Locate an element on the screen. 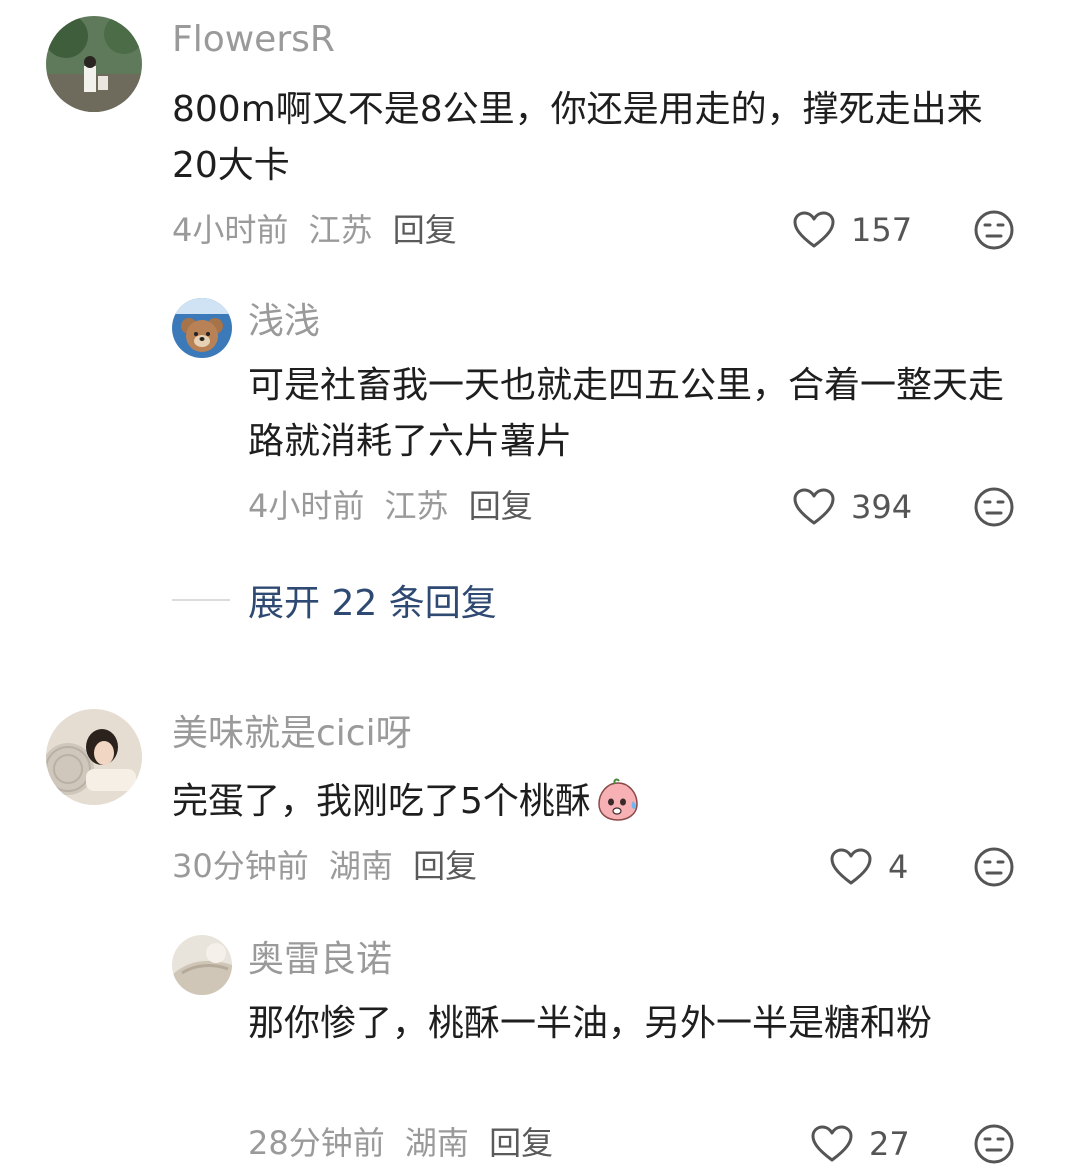 This screenshot has width=1080, height=1173. like-count: 4 is located at coordinates (898, 867).